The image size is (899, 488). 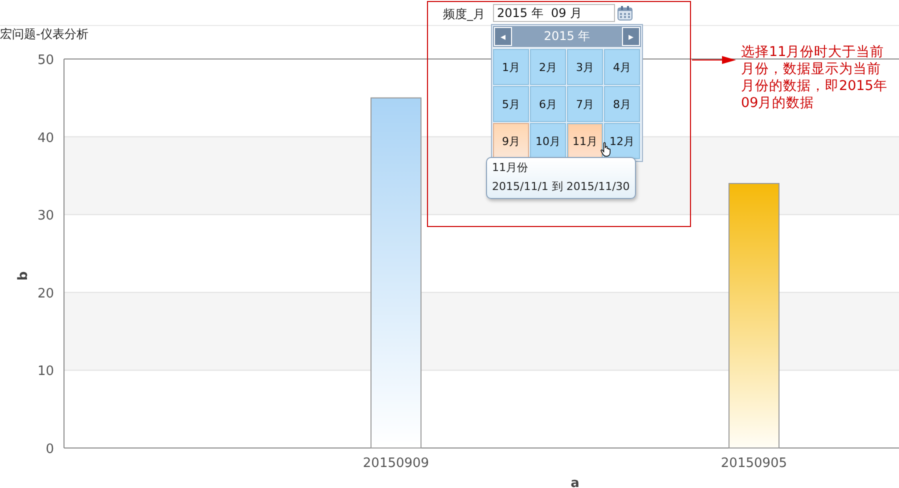 What do you see at coordinates (548, 67) in the screenshot?
I see `month-cell: 2月` at bounding box center [548, 67].